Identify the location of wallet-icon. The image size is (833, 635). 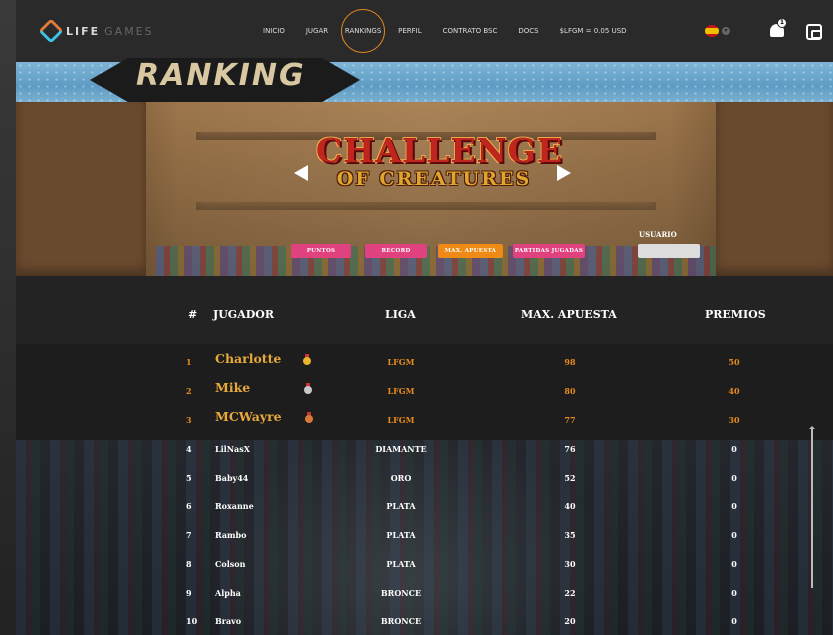
(814, 32).